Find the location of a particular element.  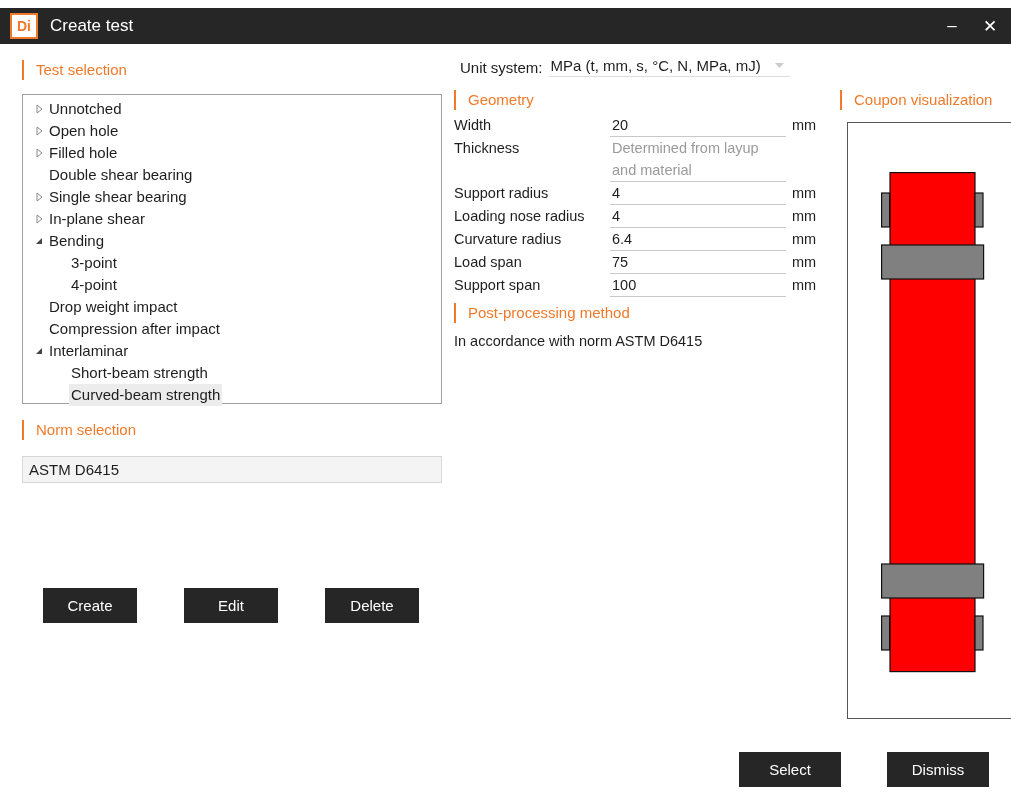

tree-item: Short-beam strength is located at coordinates (139, 373).